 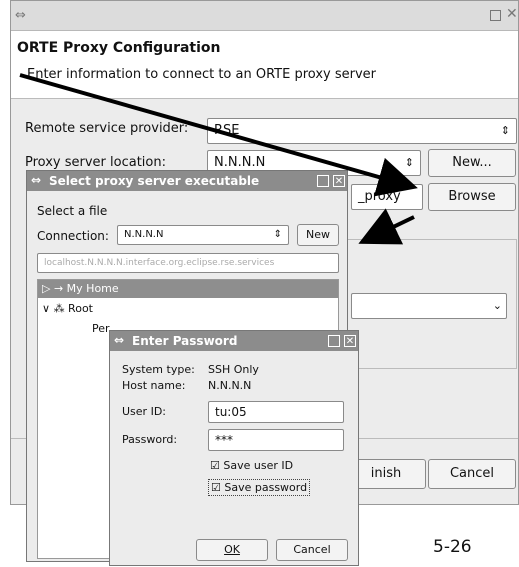 I want to click on user-id-field: tu:05, so click(x=276, y=412).